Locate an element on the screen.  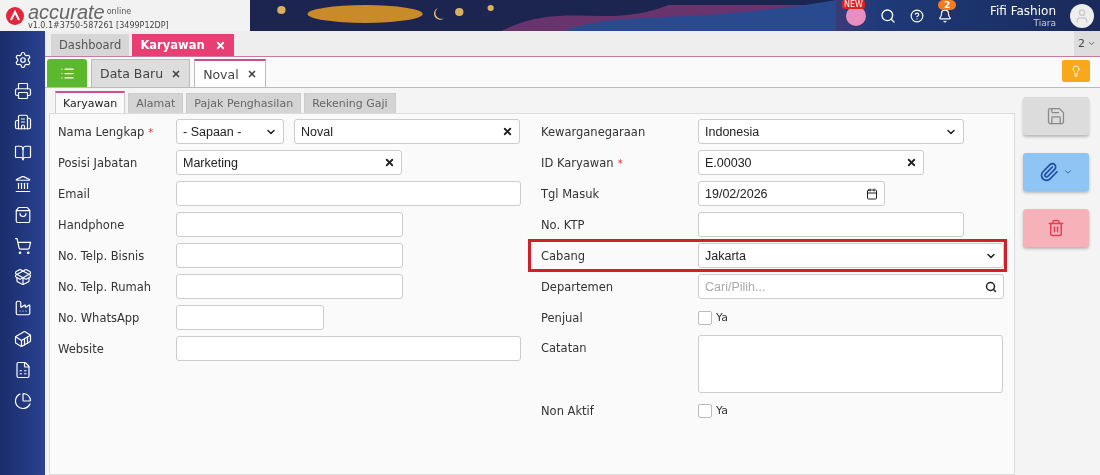
form-tab: Pajak Penghasilan is located at coordinates (244, 103).